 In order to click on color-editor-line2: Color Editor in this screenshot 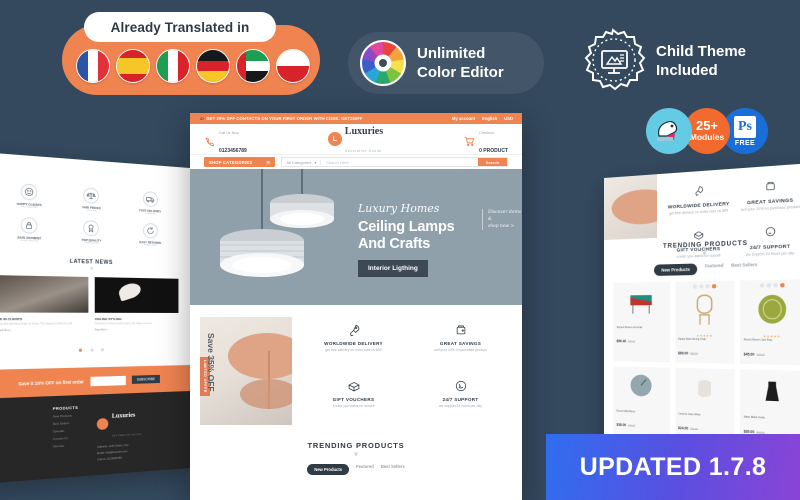, I will do `click(460, 72)`.